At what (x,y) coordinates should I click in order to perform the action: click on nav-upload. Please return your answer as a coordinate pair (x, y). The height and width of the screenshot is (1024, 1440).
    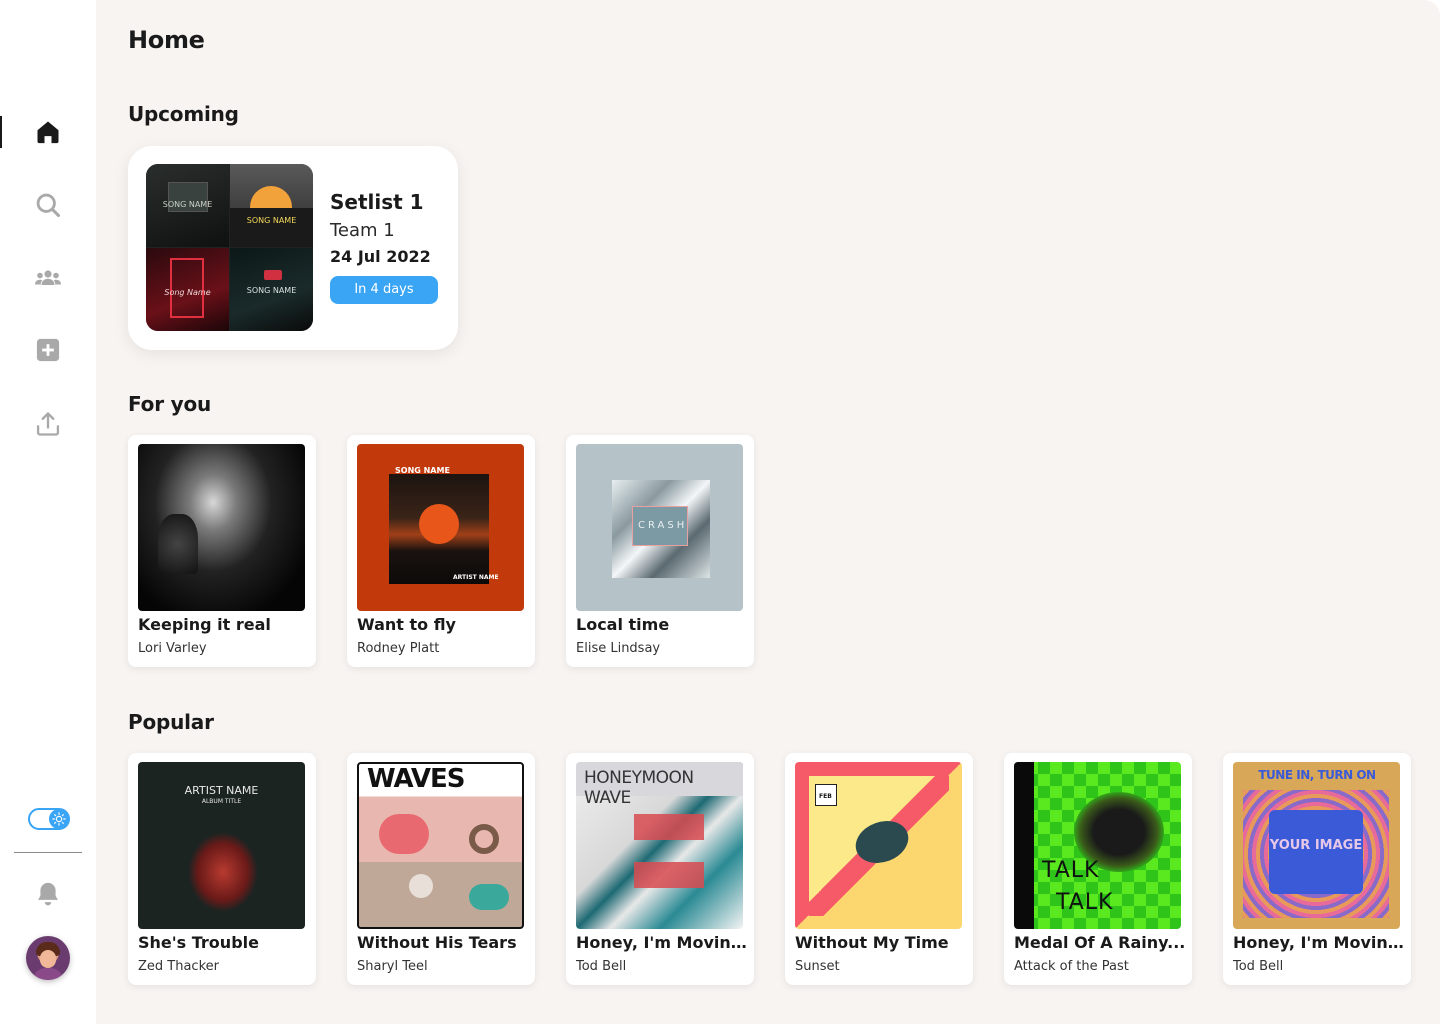
    Looking at the image, I should click on (48, 424).